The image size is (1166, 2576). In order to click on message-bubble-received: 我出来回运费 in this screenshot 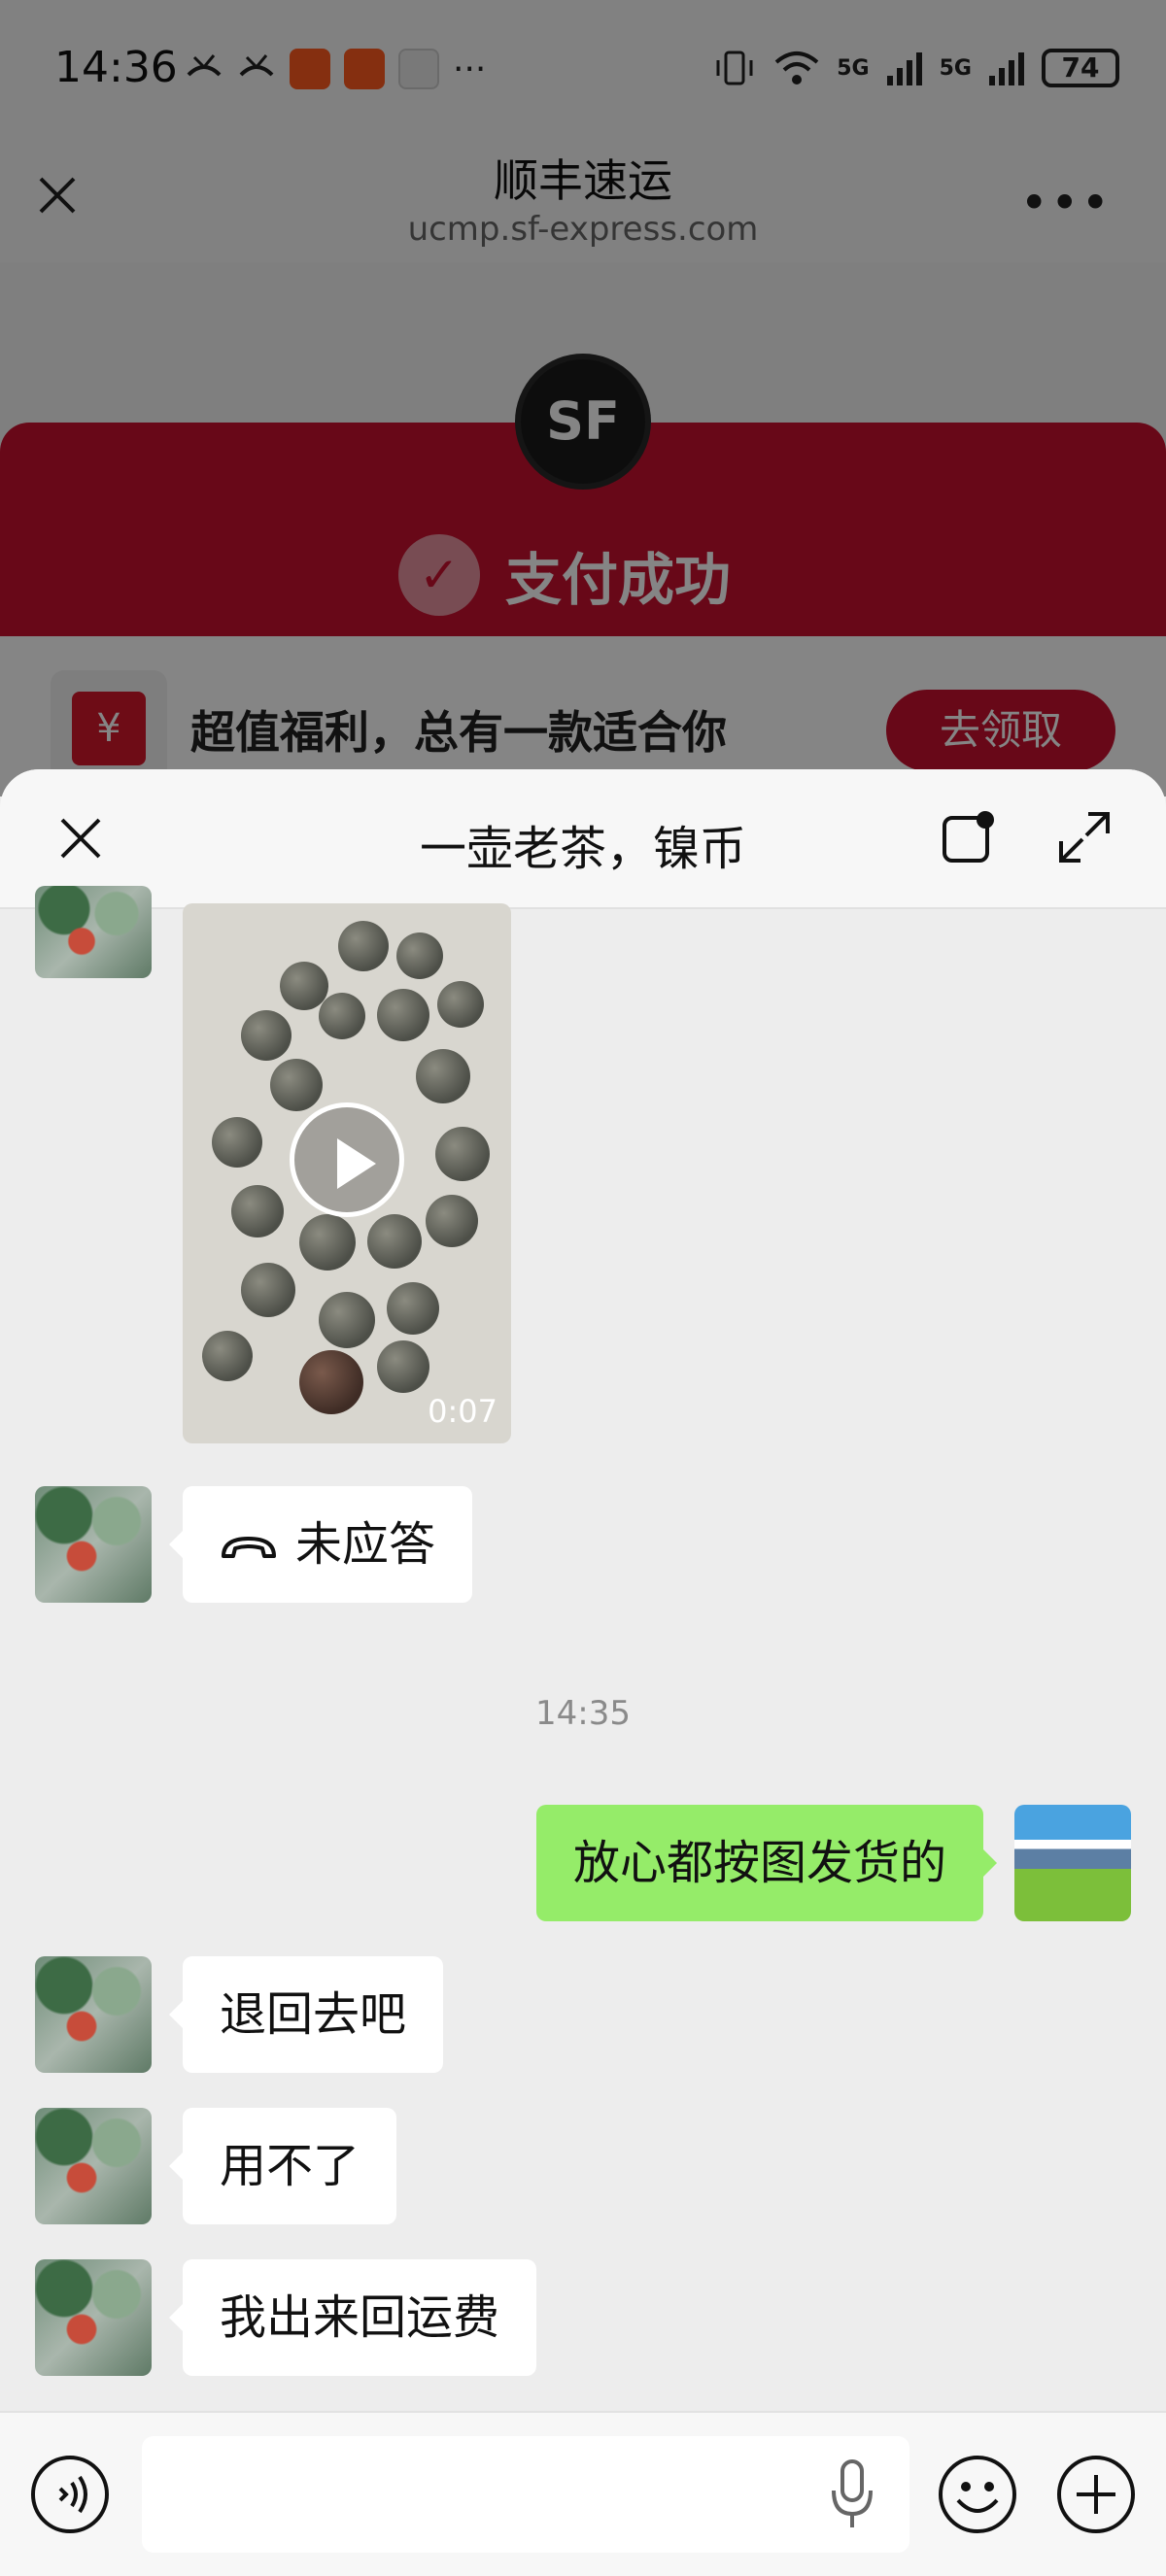, I will do `click(352, 2317)`.